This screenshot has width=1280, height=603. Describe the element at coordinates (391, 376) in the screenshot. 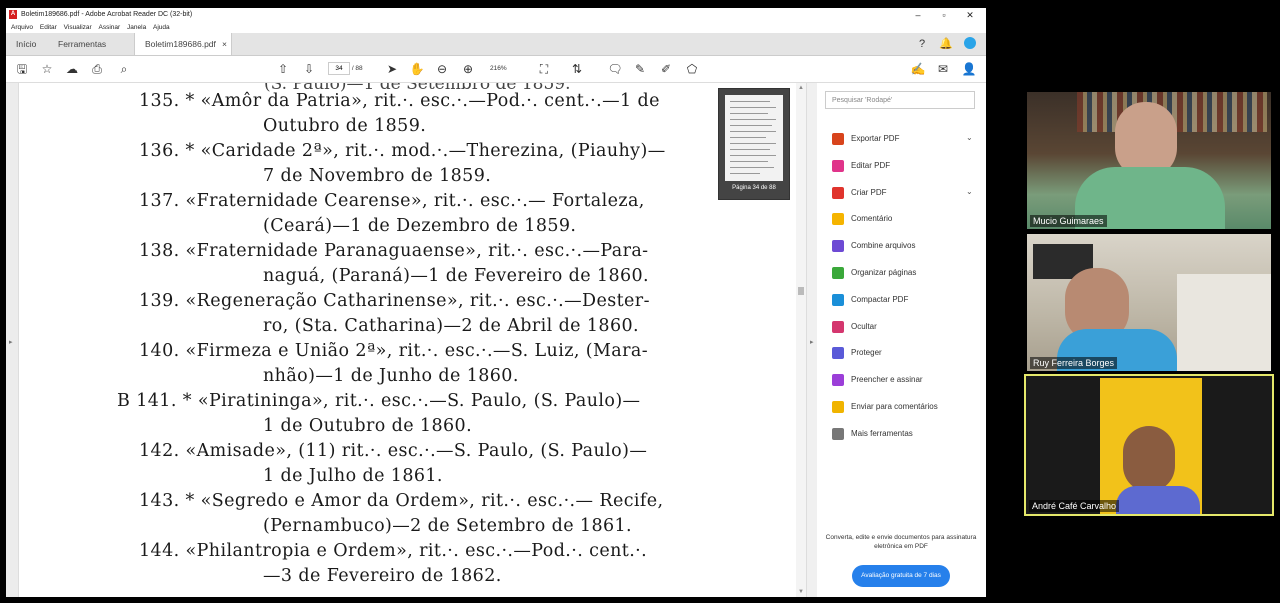

I see `document-line: nhão)—1 de Junho de 1860.` at that location.